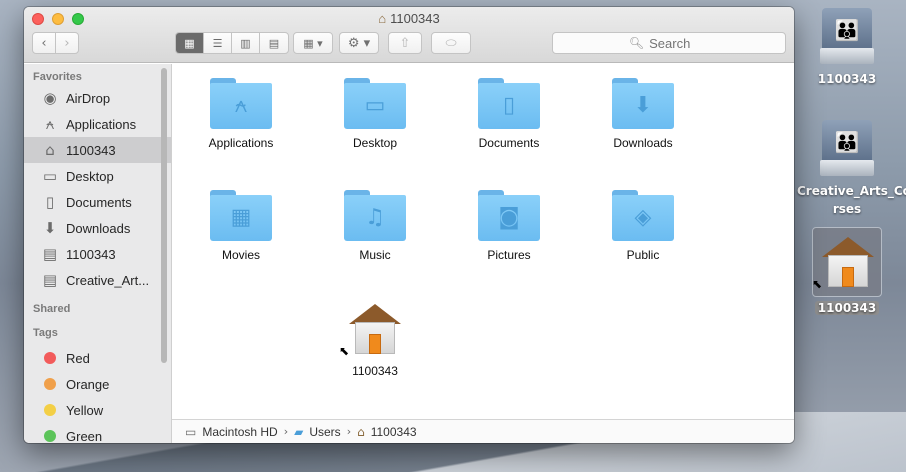 The height and width of the screenshot is (472, 906). Describe the element at coordinates (50, 358) in the screenshot. I see `red-tag-dot` at that location.